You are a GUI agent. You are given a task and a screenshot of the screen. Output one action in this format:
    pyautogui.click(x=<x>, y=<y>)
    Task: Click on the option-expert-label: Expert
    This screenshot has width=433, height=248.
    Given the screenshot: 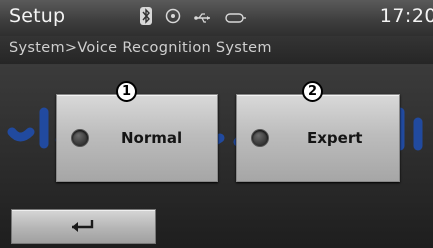 What is the action you would take?
    pyautogui.click(x=335, y=138)
    